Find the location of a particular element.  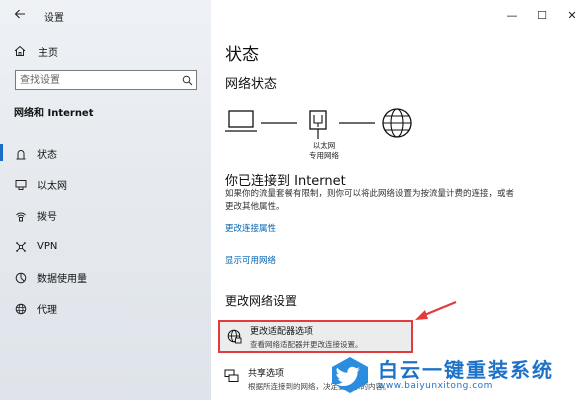

maximize-button: ☐ is located at coordinates (542, 15).